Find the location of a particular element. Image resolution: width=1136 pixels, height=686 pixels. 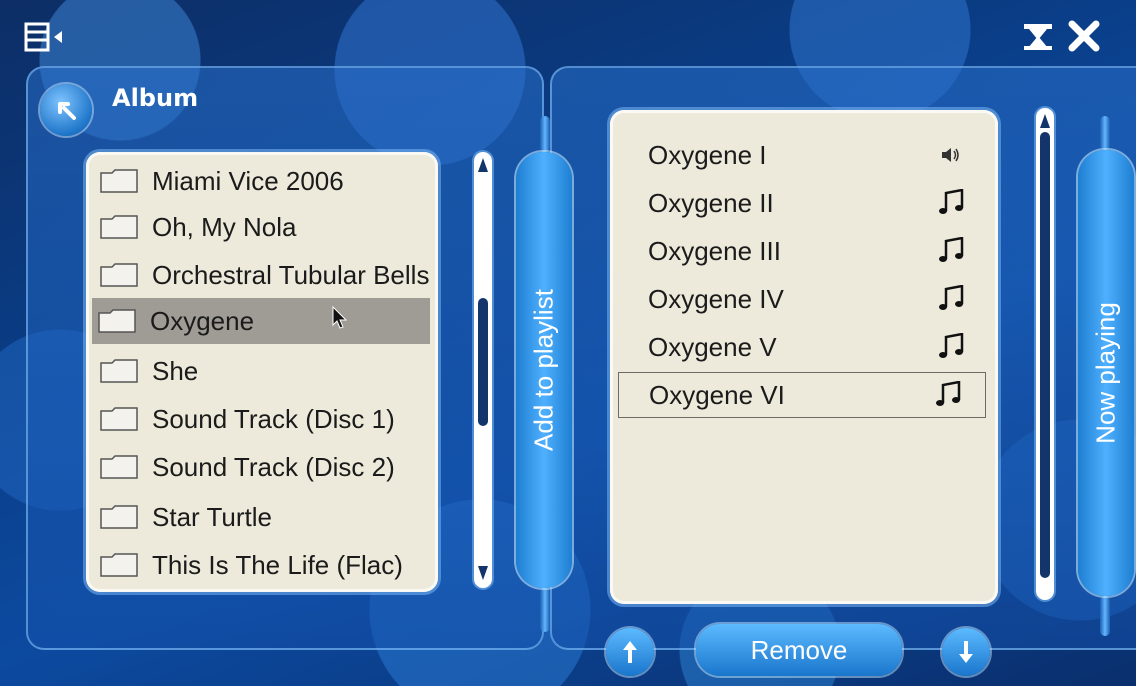

close-icon is located at coordinates (1084, 36).